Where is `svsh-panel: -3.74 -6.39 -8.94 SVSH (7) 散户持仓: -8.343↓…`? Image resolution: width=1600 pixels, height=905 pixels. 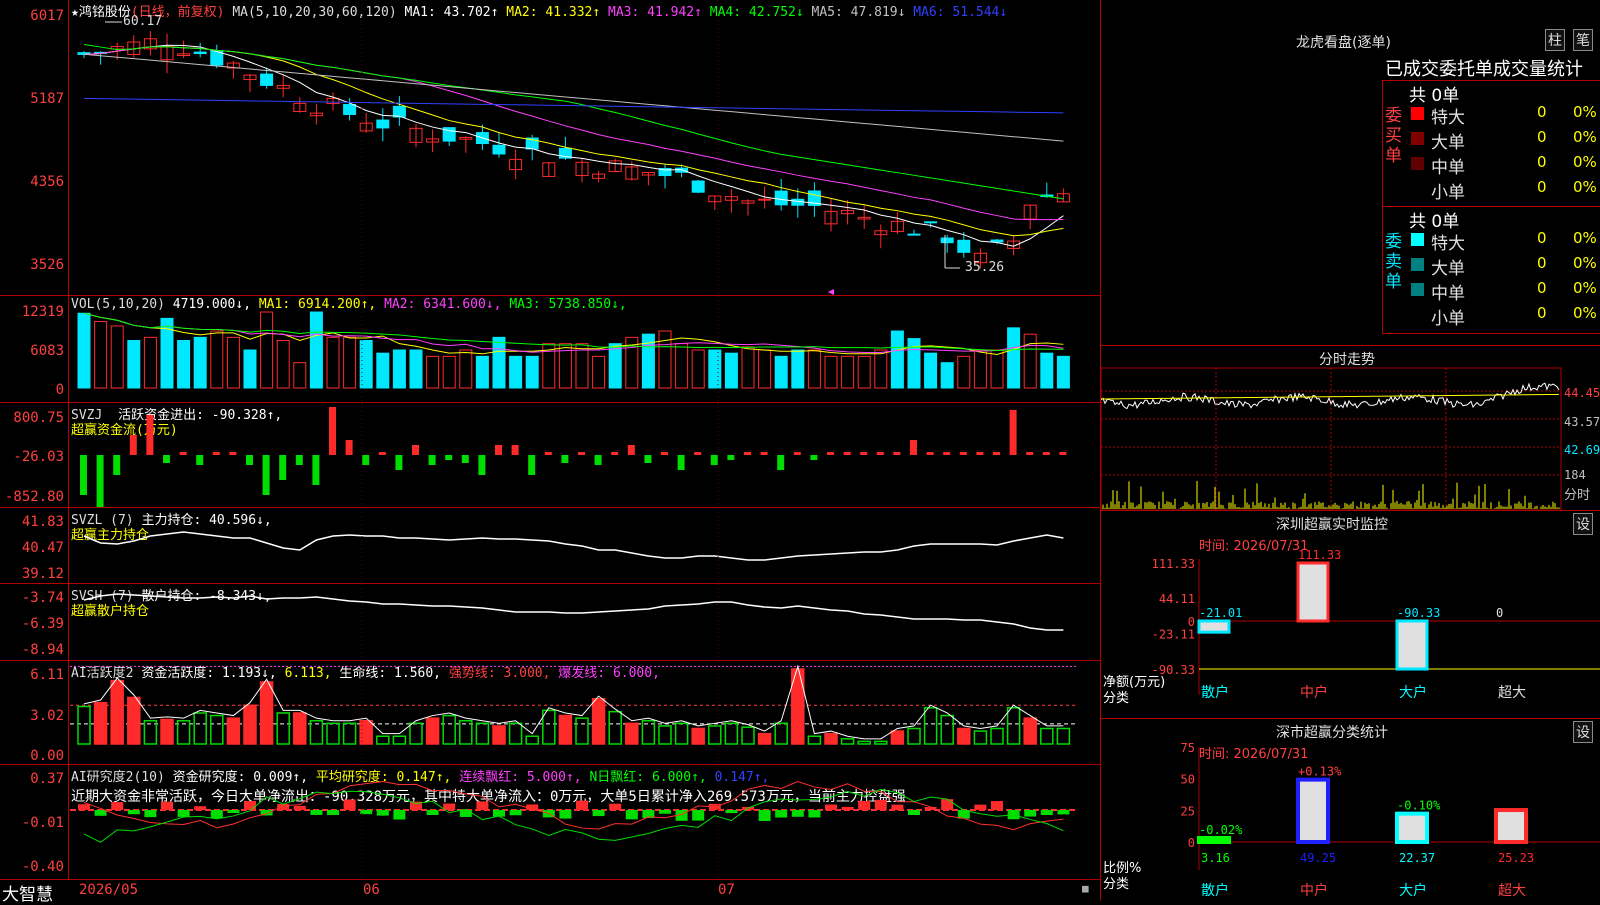 svsh-panel: -3.74 -6.39 -8.94 SVSH (7) 散户持仓: -8.343↓… is located at coordinates (550, 622).